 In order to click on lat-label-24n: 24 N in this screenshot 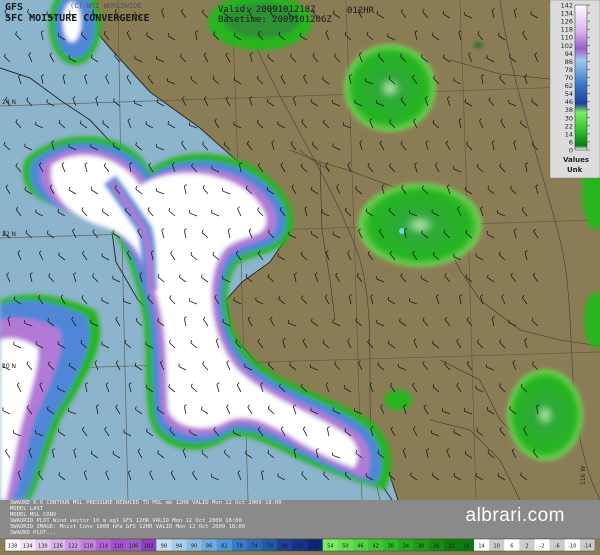, I will do `click(9, 102)`.